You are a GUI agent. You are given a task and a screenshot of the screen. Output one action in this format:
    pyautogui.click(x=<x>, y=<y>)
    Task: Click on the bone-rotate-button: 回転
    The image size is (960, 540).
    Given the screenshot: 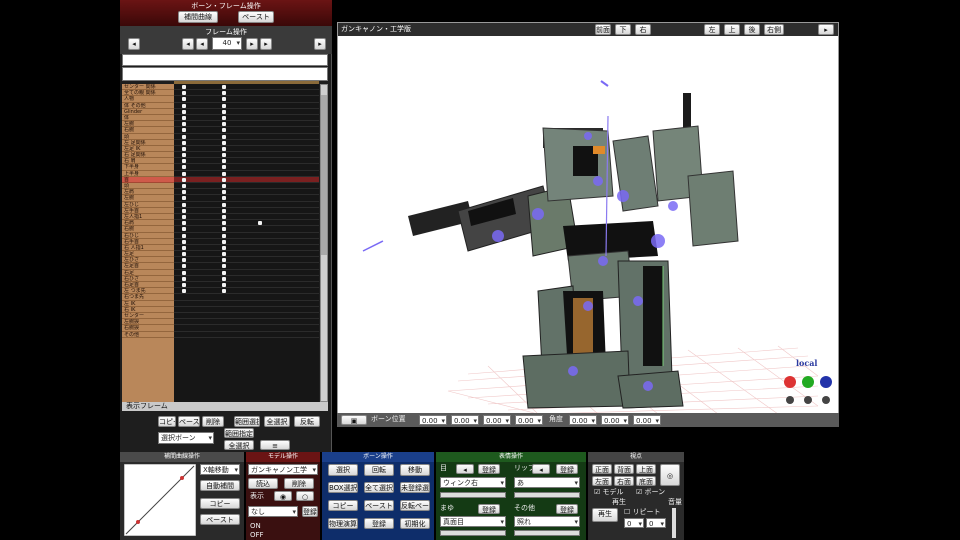 What is the action you would take?
    pyautogui.click(x=379, y=470)
    